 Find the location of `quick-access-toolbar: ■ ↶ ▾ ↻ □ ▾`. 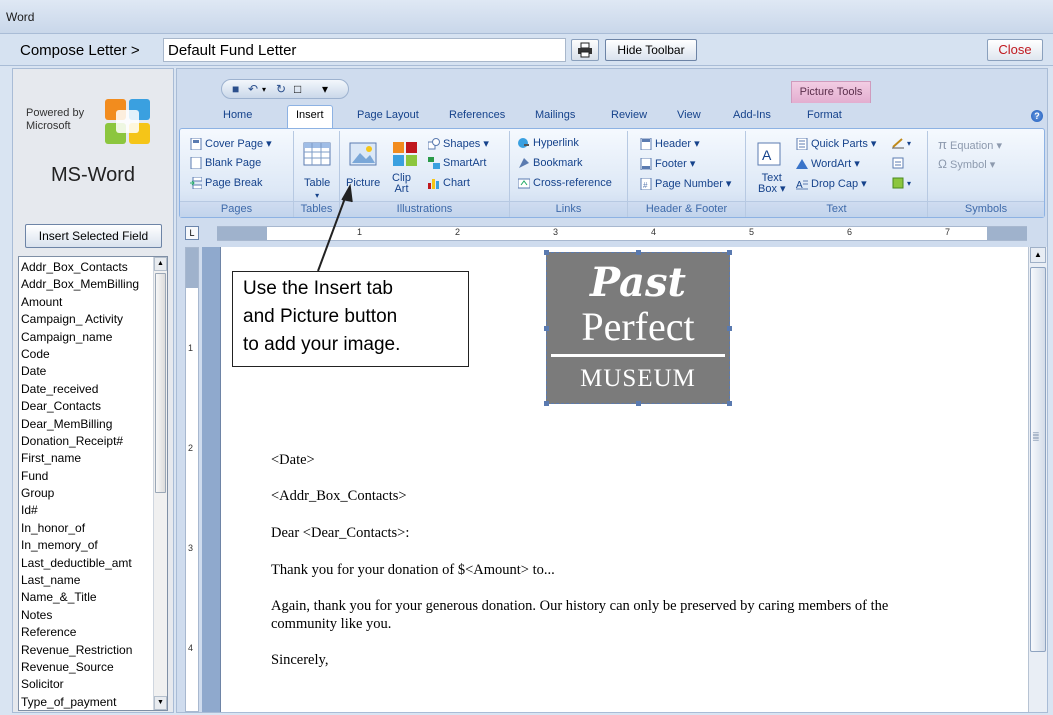

quick-access-toolbar: ■ ↶ ▾ ↻ □ ▾ is located at coordinates (285, 89).